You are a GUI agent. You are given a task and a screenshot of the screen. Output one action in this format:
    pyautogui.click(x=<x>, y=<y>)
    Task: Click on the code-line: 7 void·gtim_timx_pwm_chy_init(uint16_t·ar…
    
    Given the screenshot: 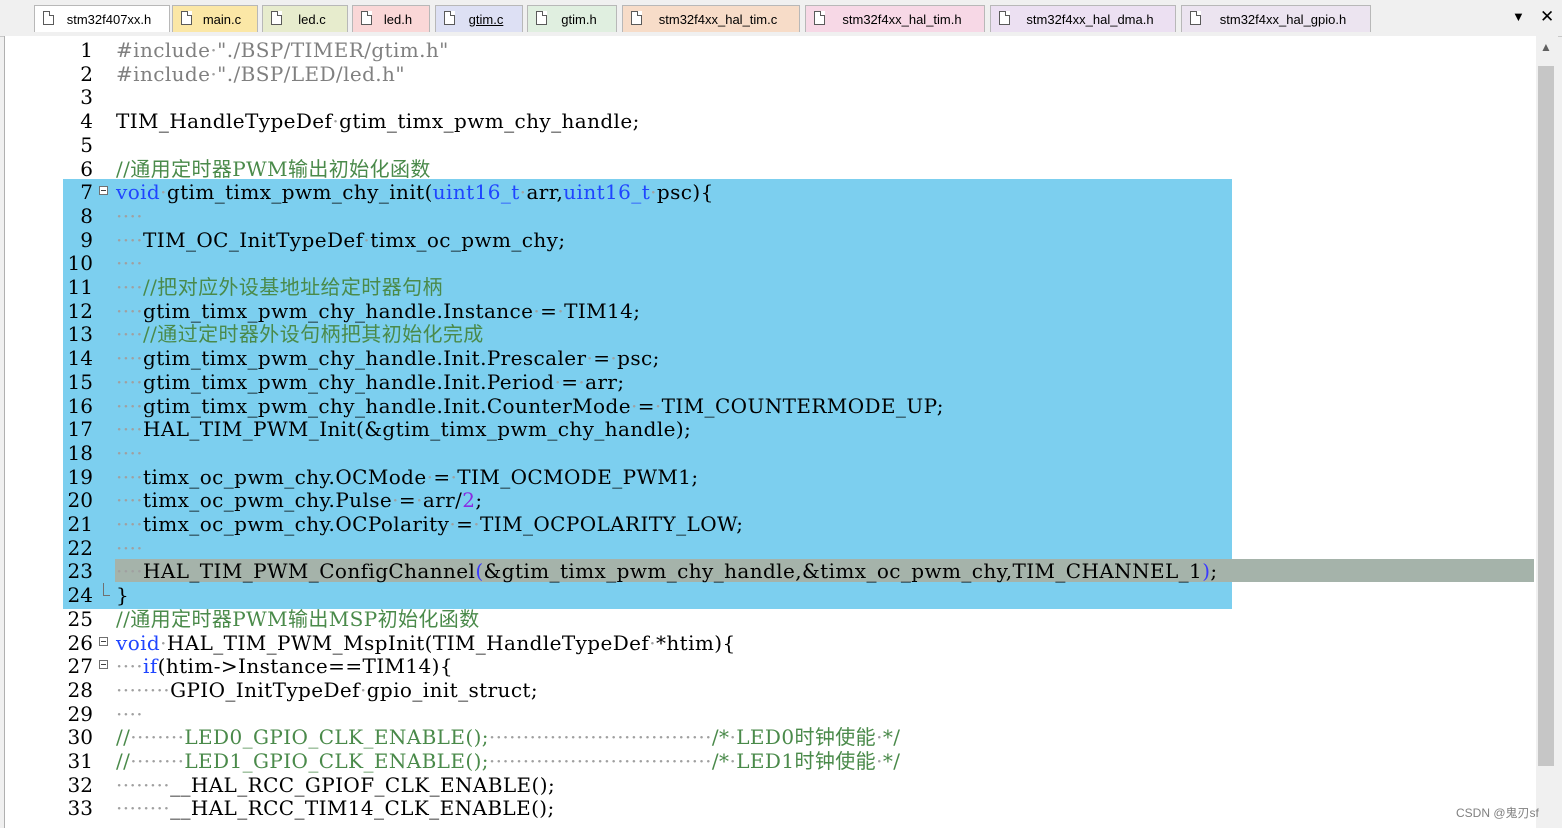 What is the action you would take?
    pyautogui.click(x=770, y=192)
    